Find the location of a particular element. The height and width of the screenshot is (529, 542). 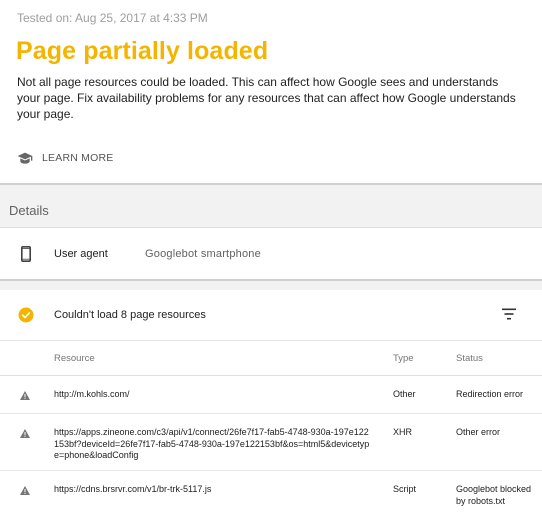

details-header: Details is located at coordinates (271, 206).